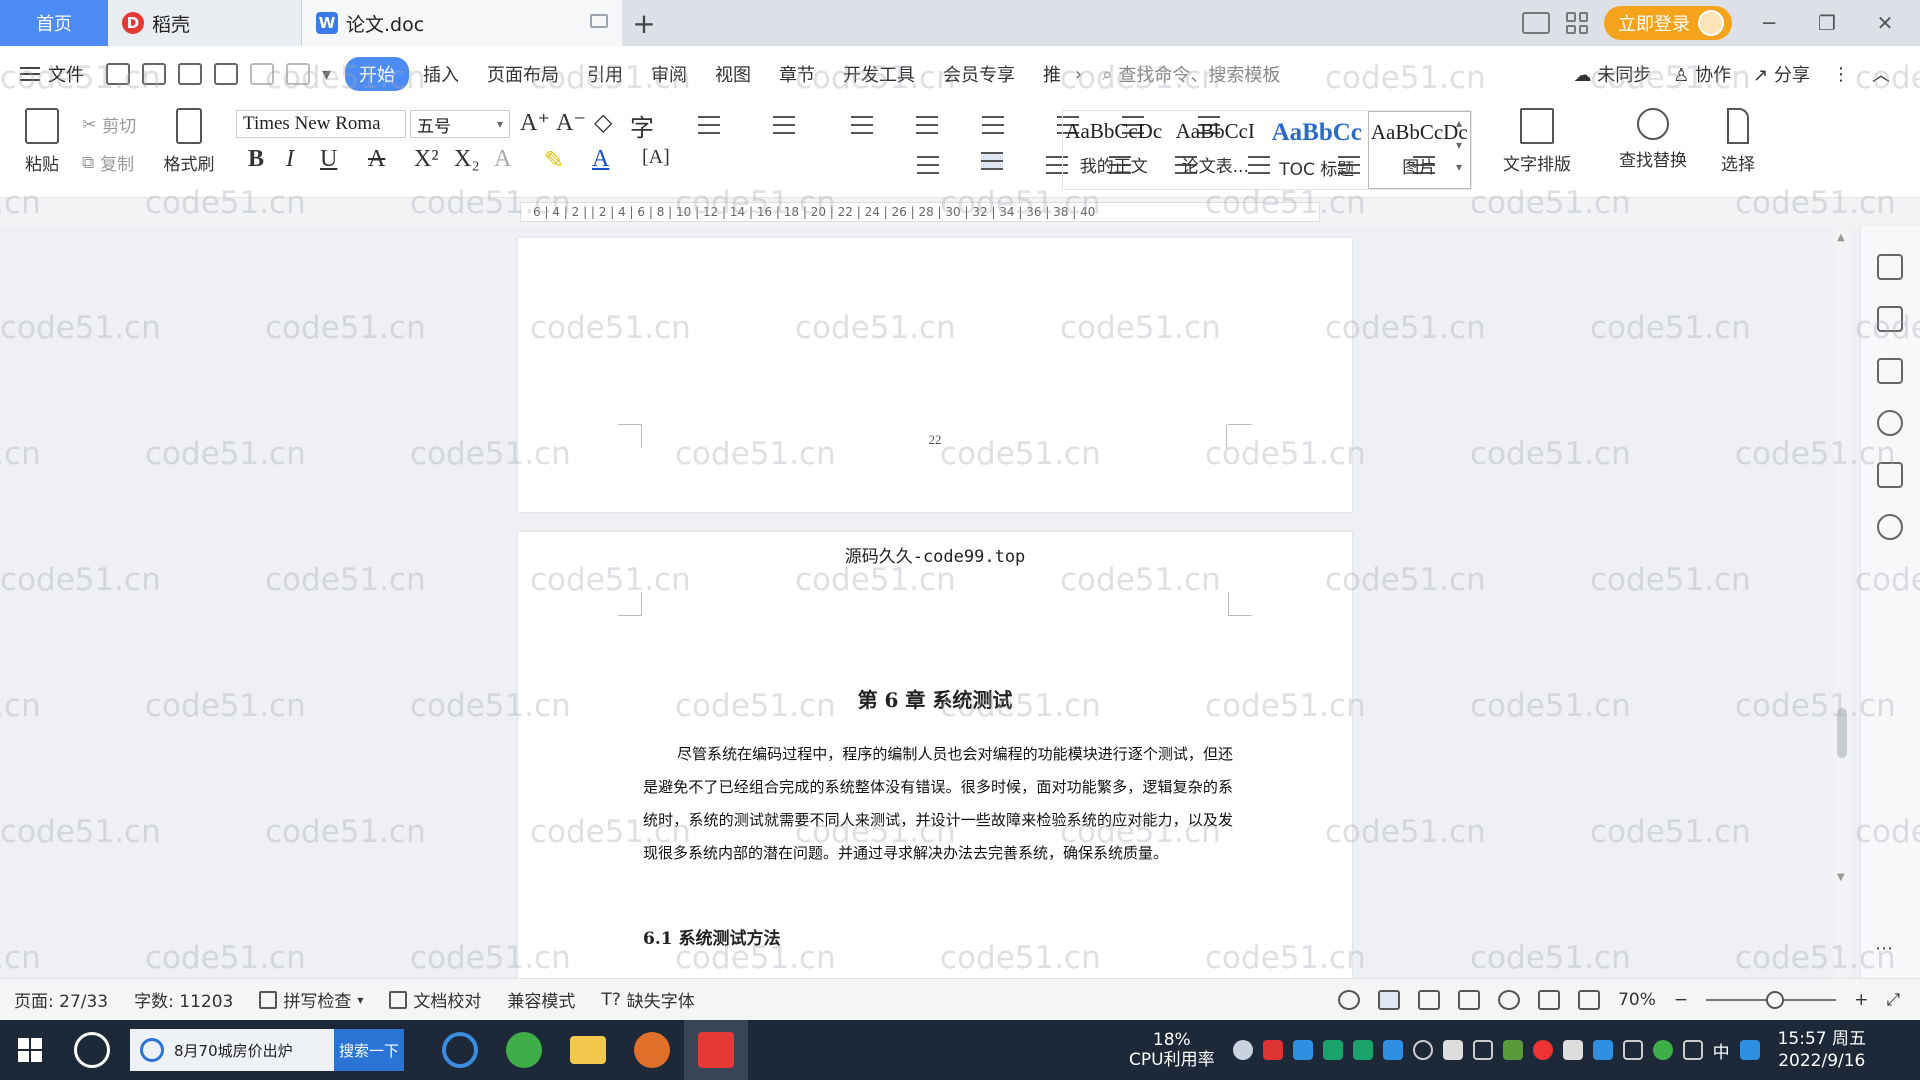 This screenshot has width=1920, height=1080. What do you see at coordinates (109, 125) in the screenshot?
I see `cut-button: ✂ 剪切` at bounding box center [109, 125].